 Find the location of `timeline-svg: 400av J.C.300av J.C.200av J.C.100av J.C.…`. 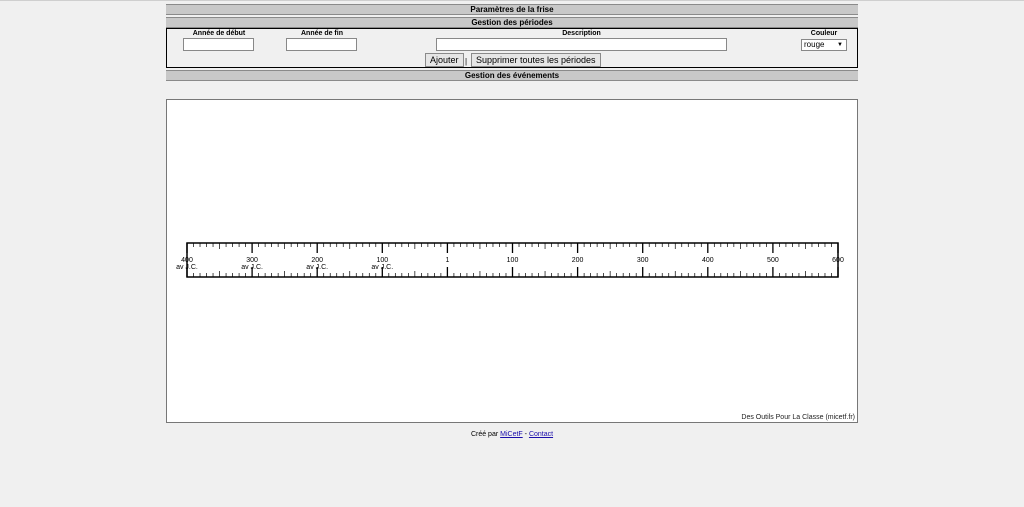

timeline-svg: 400av J.C.300av J.C.200av J.C.100av J.C.… is located at coordinates (510, 260).